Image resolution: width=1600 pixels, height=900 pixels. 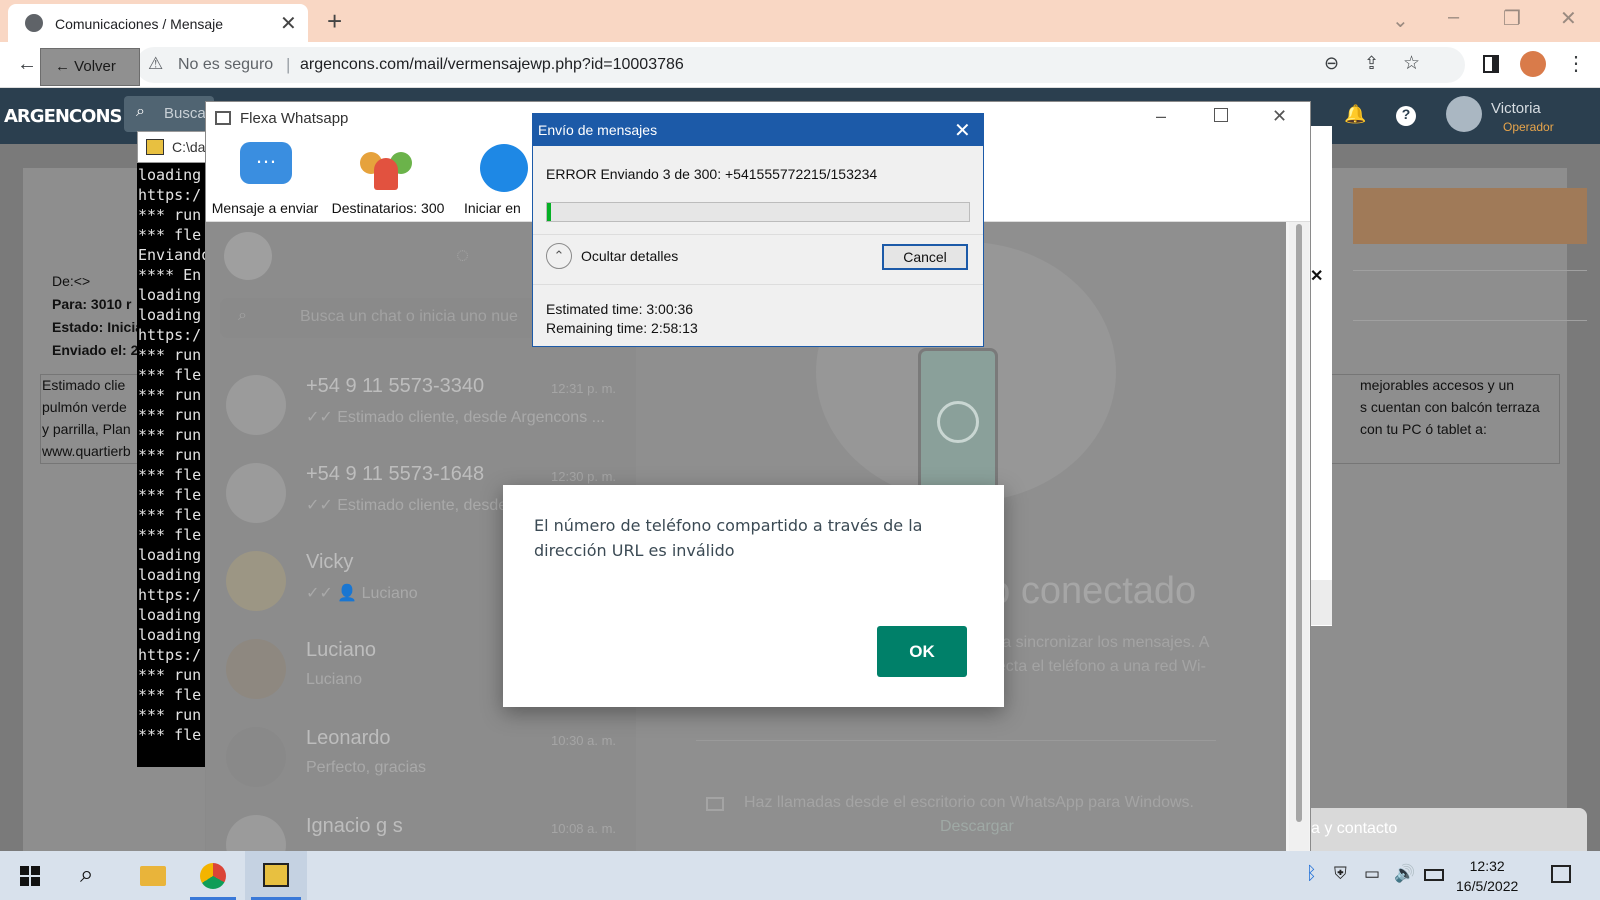 What do you see at coordinates (1449, 829) in the screenshot?
I see `contact-button: a y contacto` at bounding box center [1449, 829].